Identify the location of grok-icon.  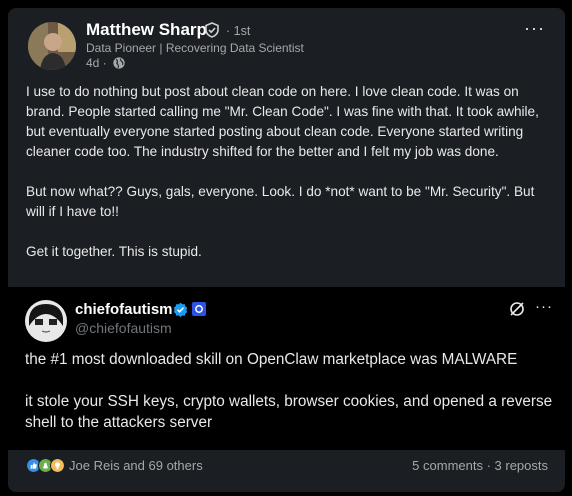
(517, 309).